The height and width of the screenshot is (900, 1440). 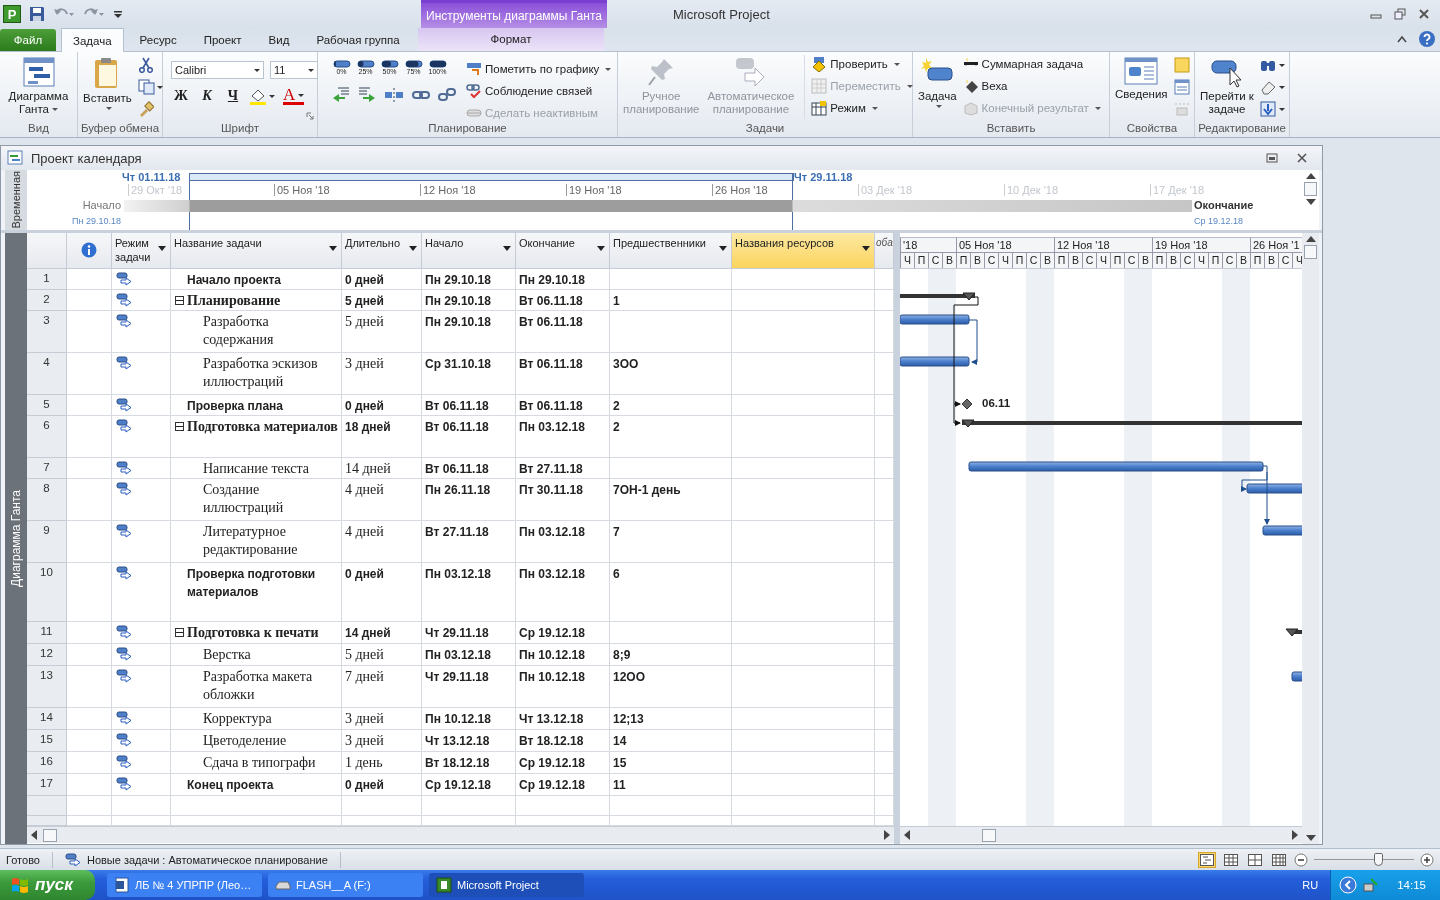 What do you see at coordinates (207, 96) in the screenshot?
I see `italic-button: К` at bounding box center [207, 96].